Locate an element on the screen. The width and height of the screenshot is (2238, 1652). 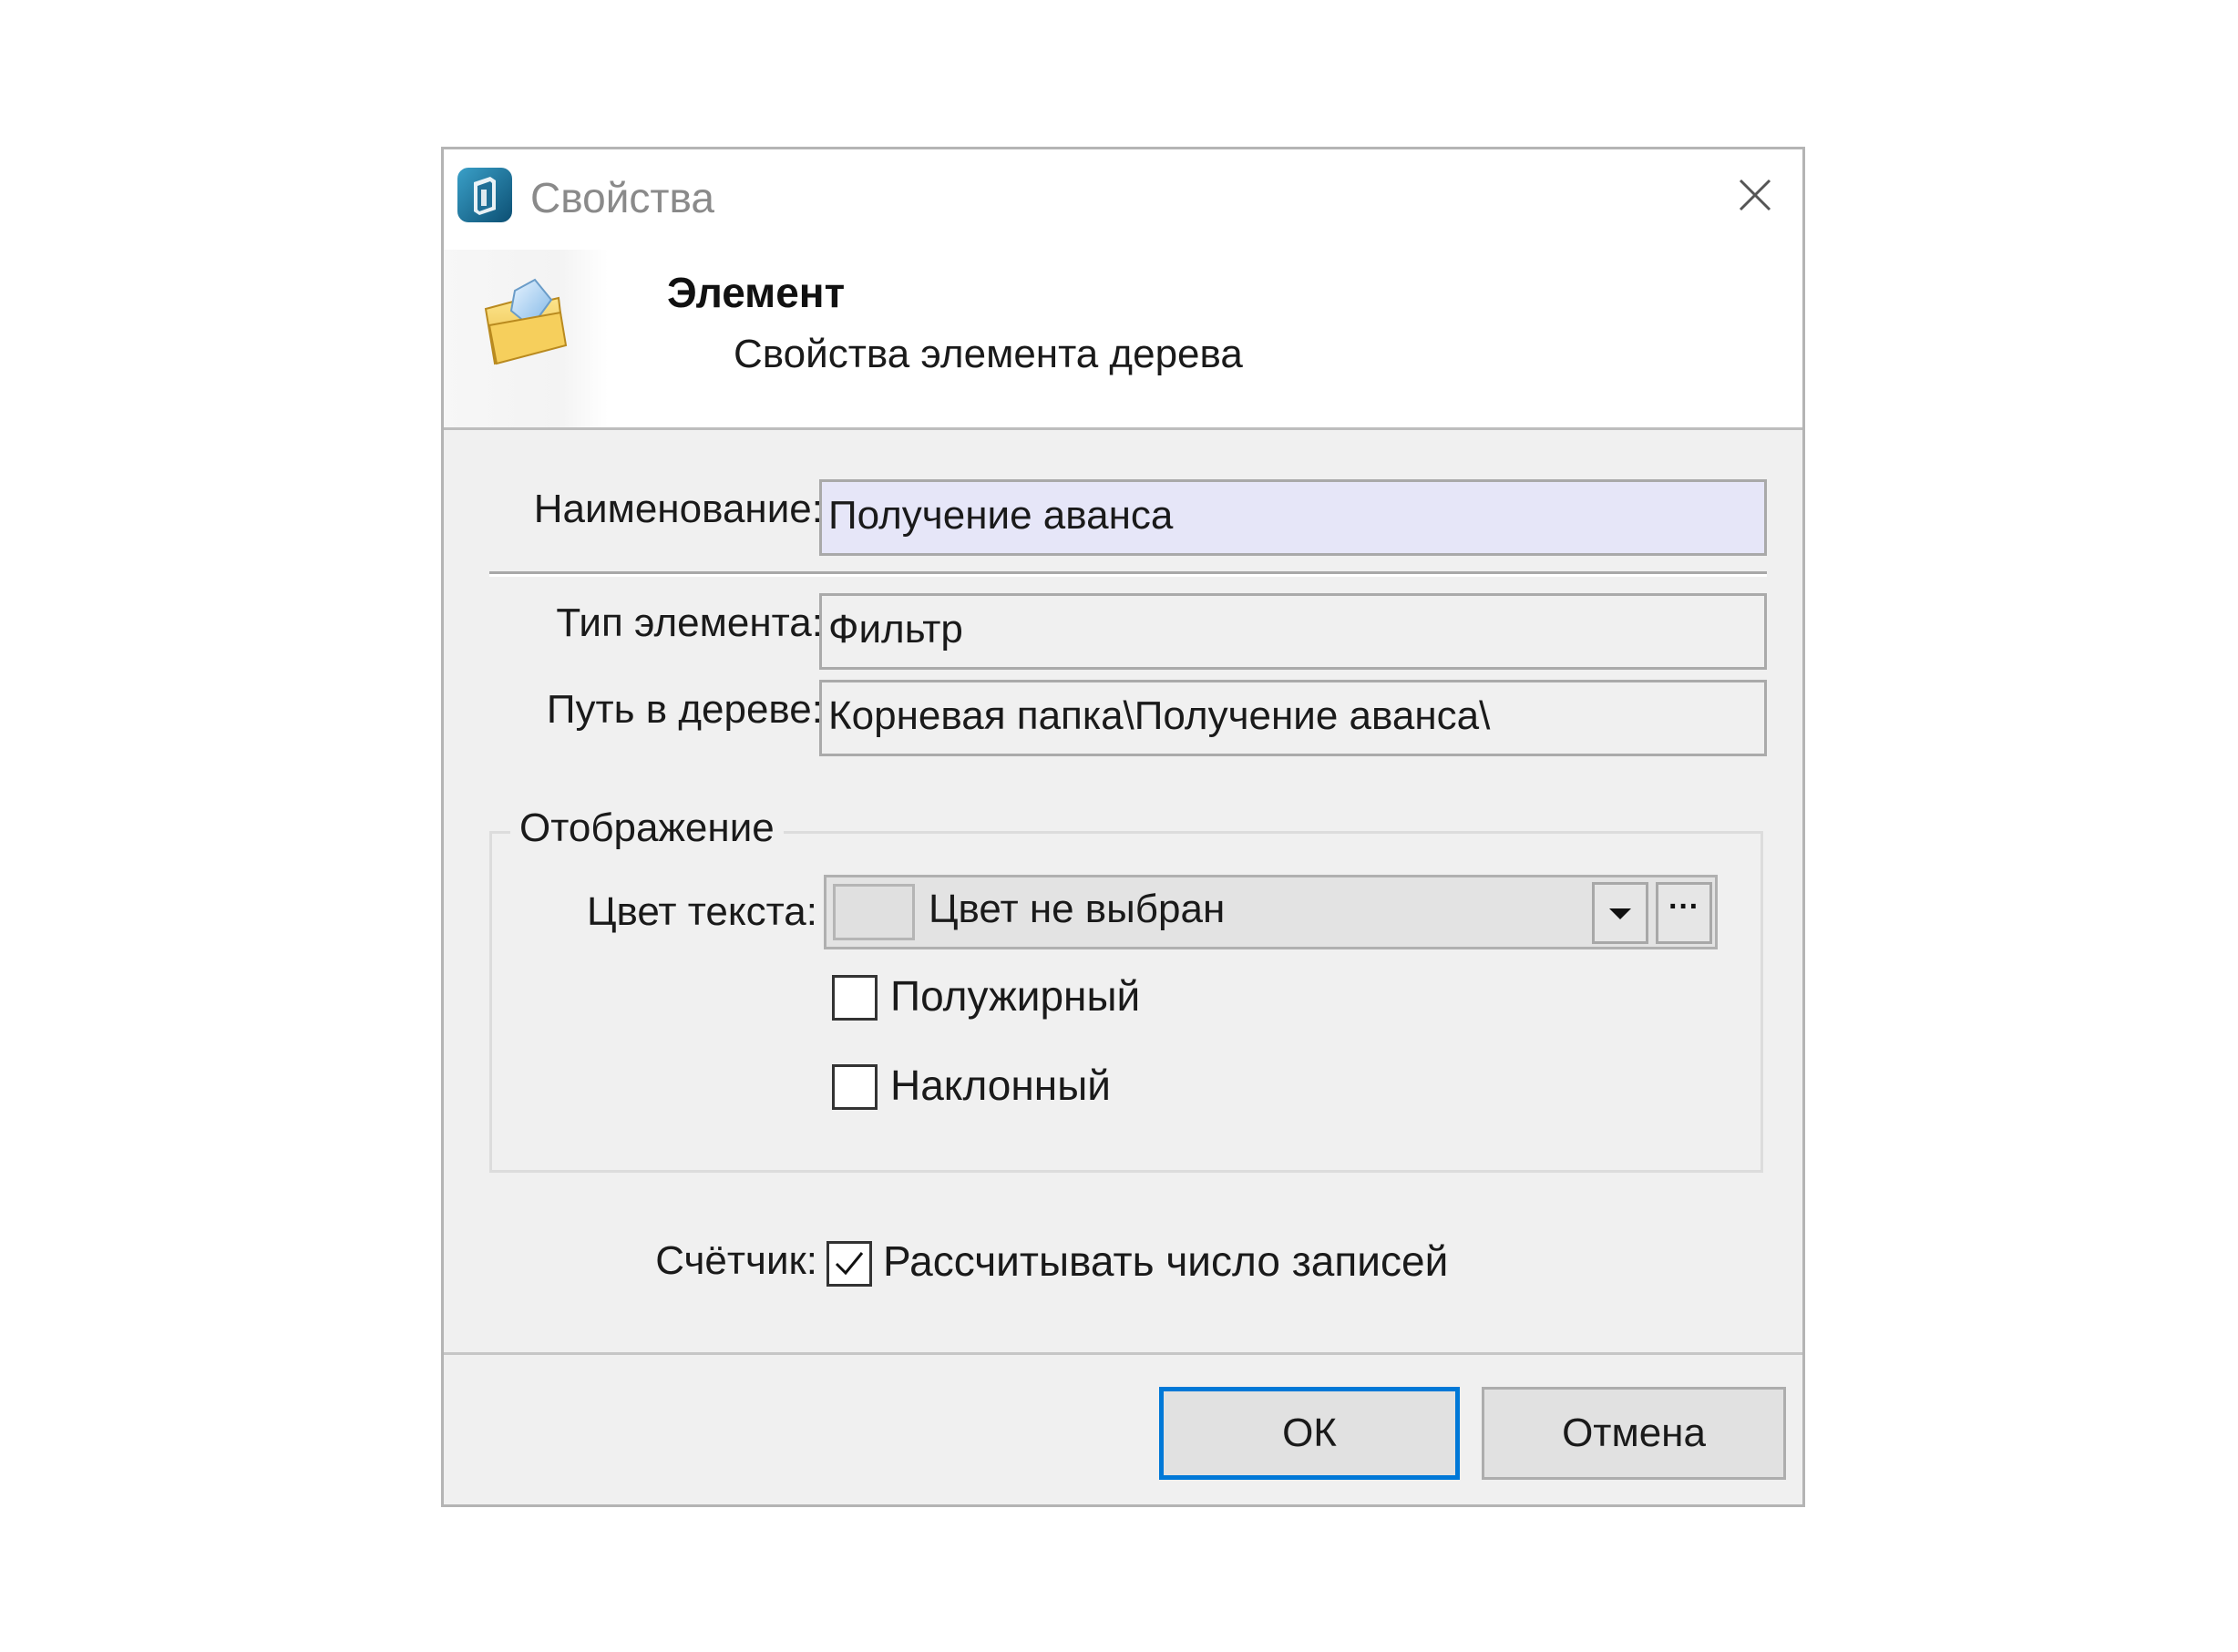
name-label: Наименование: is located at coordinates (678, 509).